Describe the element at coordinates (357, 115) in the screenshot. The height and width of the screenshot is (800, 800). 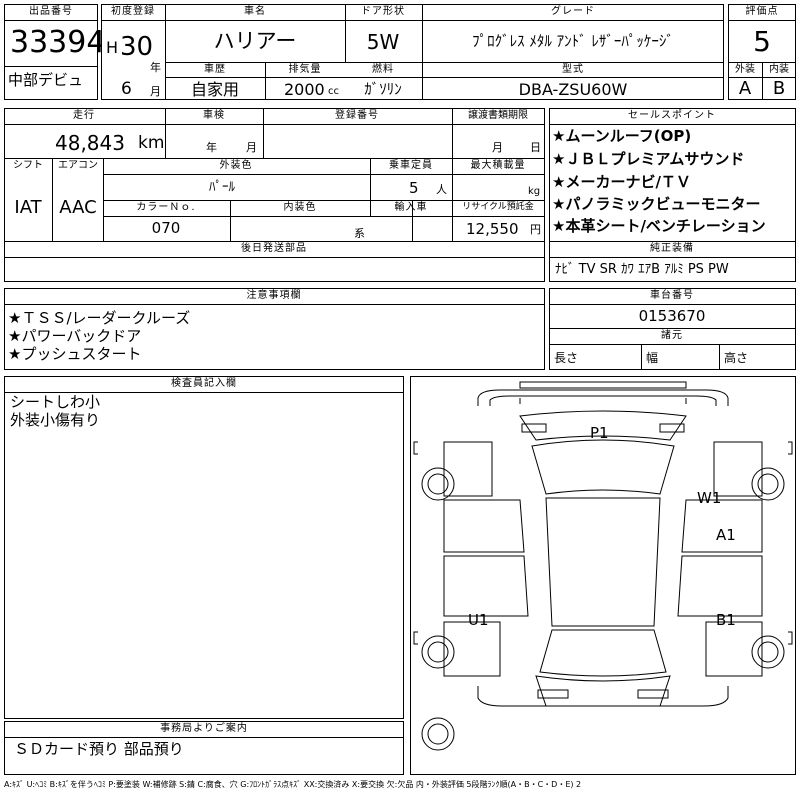
I see `reg-no-label: 登録番号` at that location.